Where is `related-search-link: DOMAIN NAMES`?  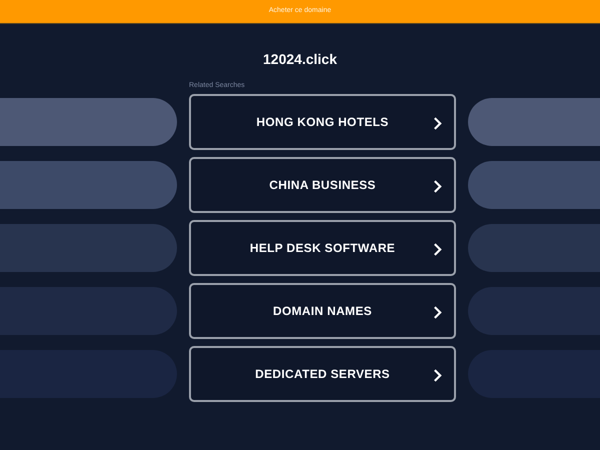
related-search-link: DOMAIN NAMES is located at coordinates (322, 311).